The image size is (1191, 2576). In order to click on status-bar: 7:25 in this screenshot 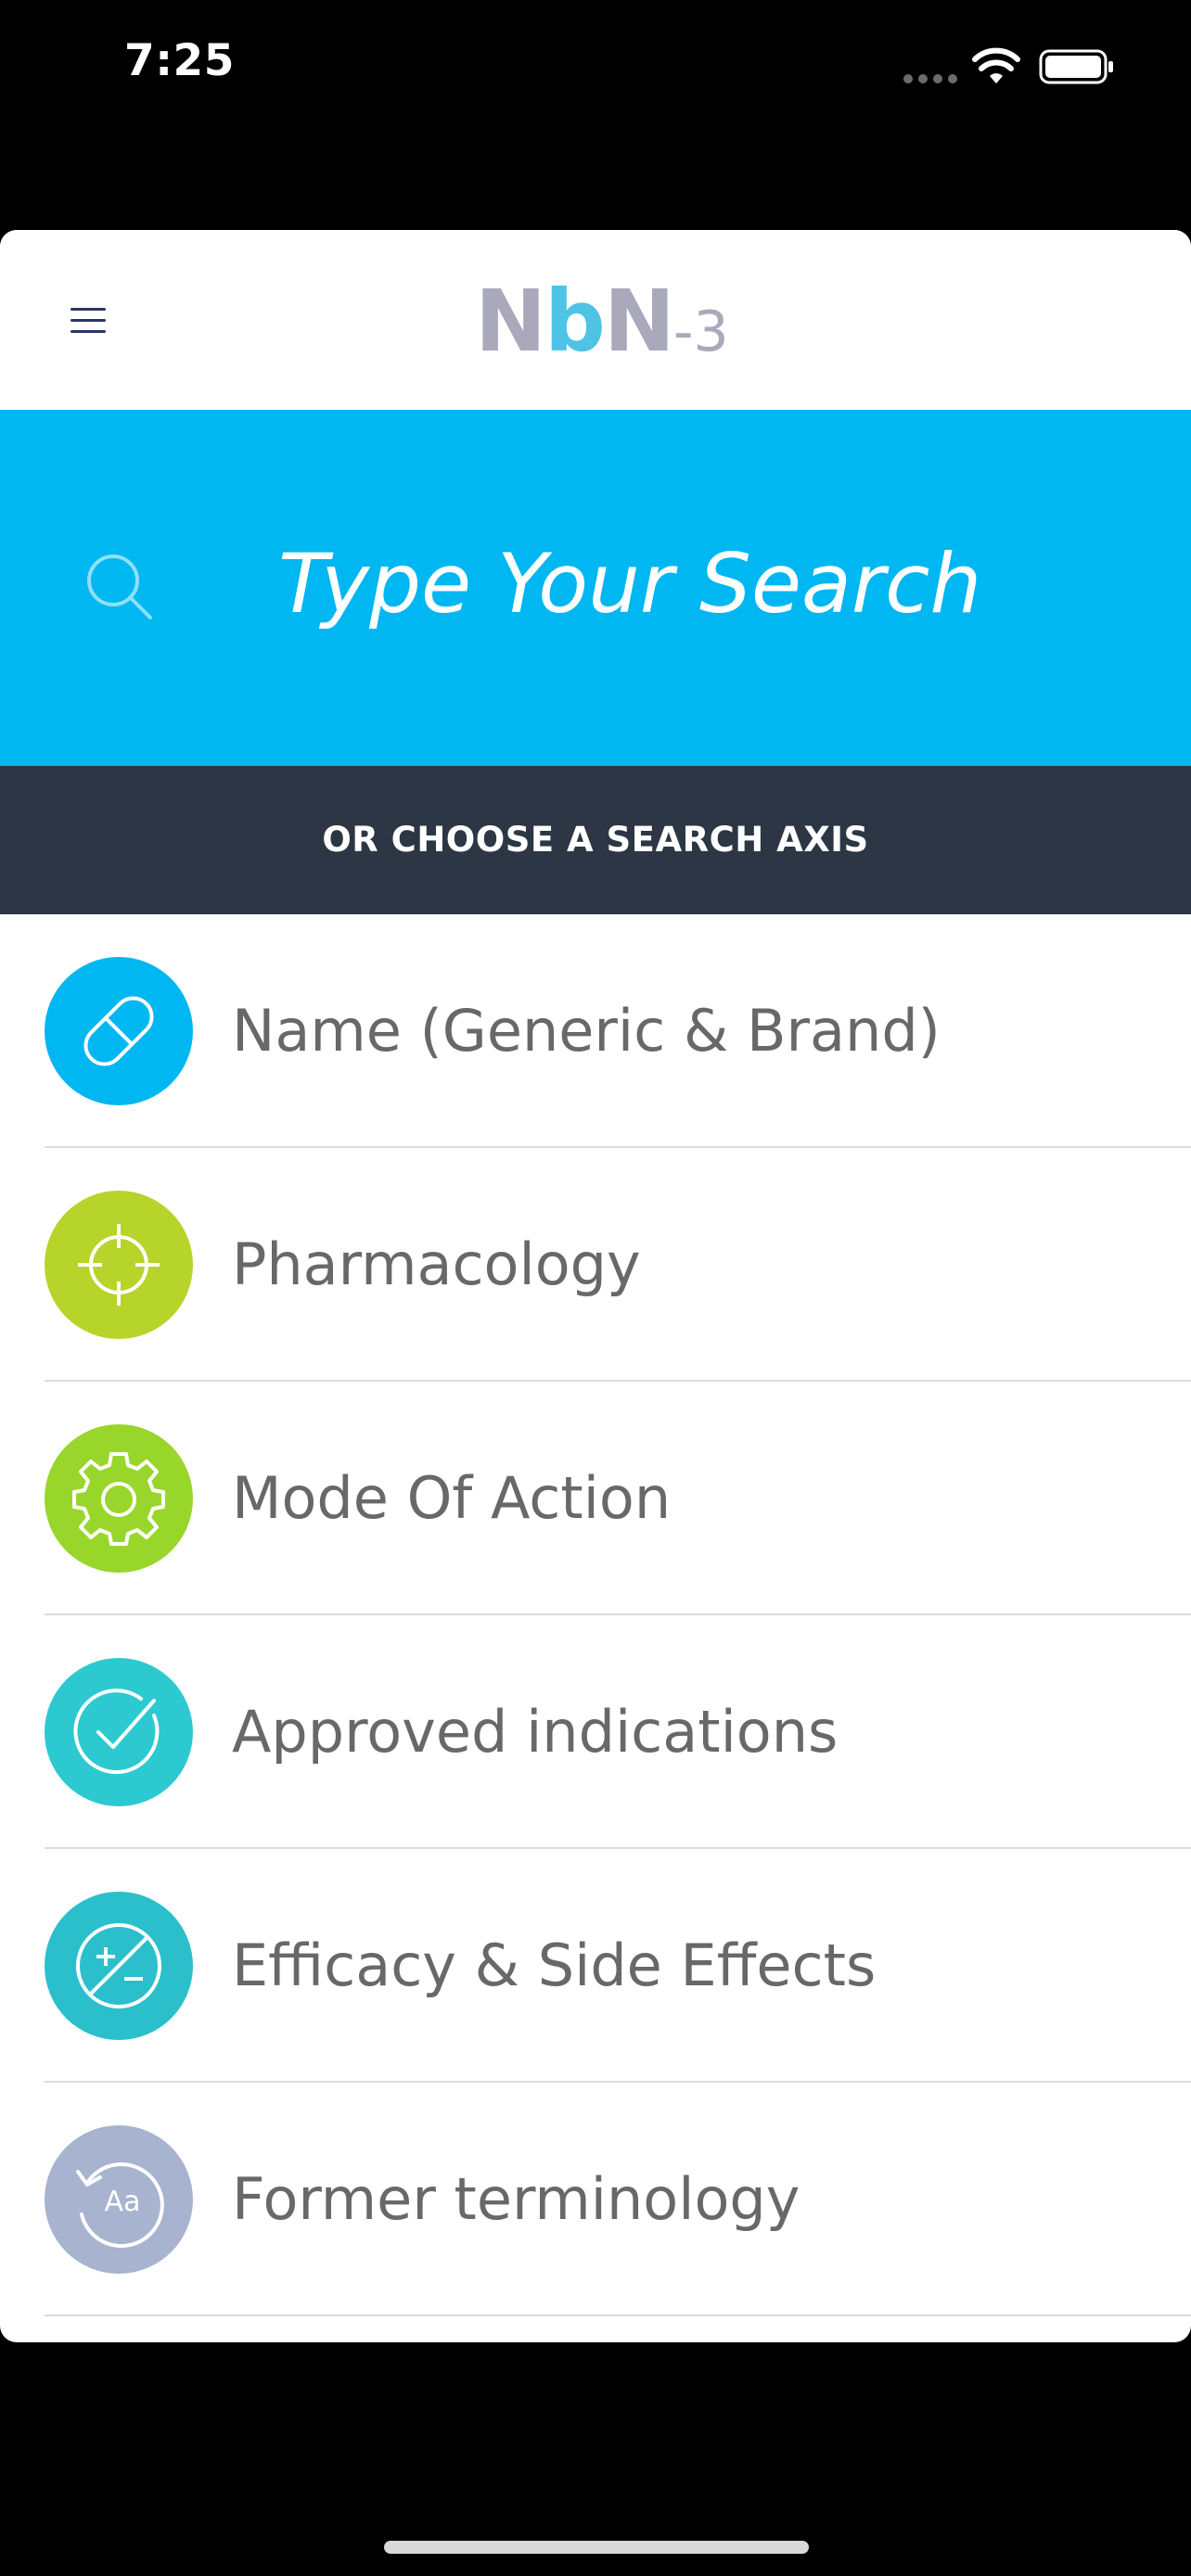, I will do `click(595, 69)`.